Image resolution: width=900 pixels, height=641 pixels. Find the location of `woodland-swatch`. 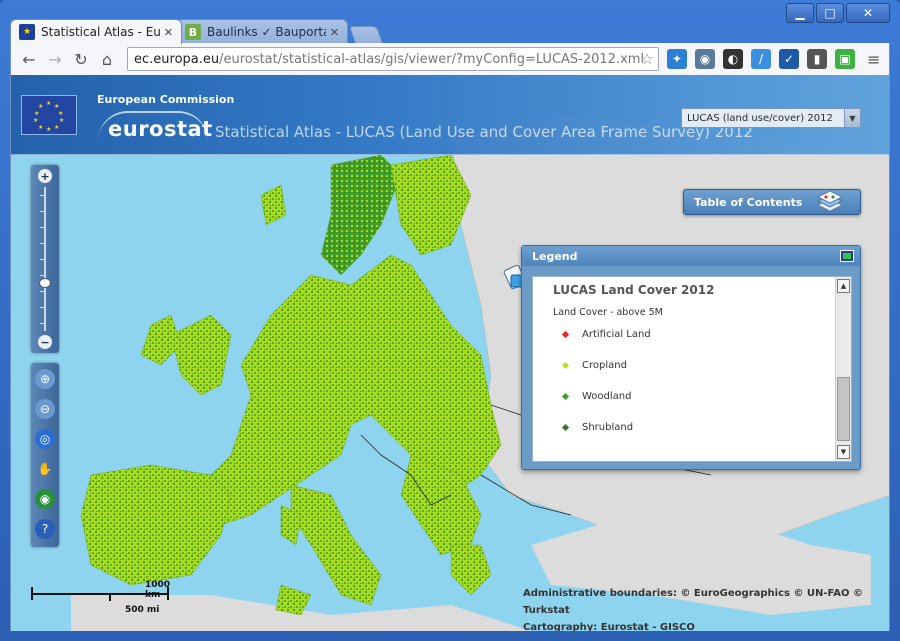

woodland-swatch is located at coordinates (565, 396).